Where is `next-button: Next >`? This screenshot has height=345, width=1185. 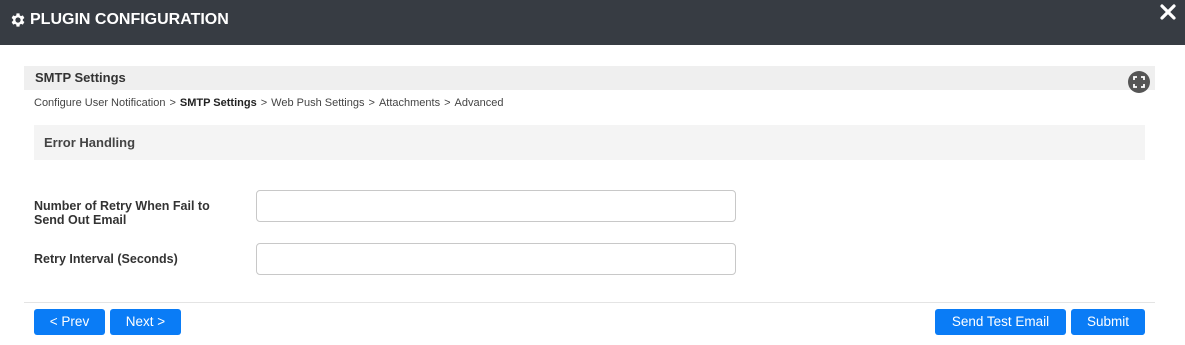 next-button: Next > is located at coordinates (145, 322).